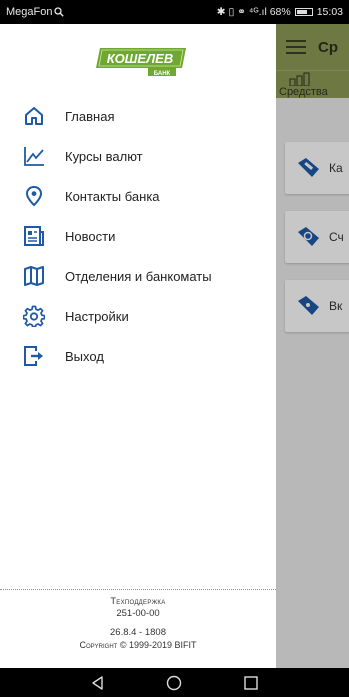 This screenshot has width=349, height=697. I want to click on copyright: Copyright © 1999-2019 BIFIT, so click(138, 645).